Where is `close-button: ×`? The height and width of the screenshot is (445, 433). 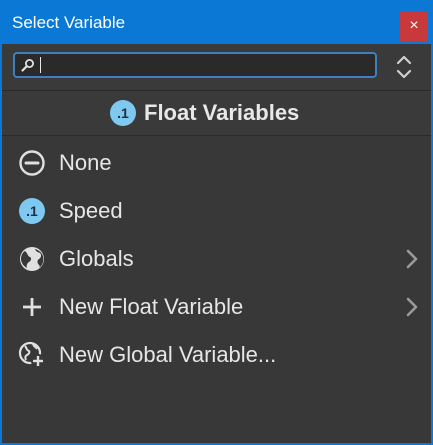 close-button: × is located at coordinates (414, 26).